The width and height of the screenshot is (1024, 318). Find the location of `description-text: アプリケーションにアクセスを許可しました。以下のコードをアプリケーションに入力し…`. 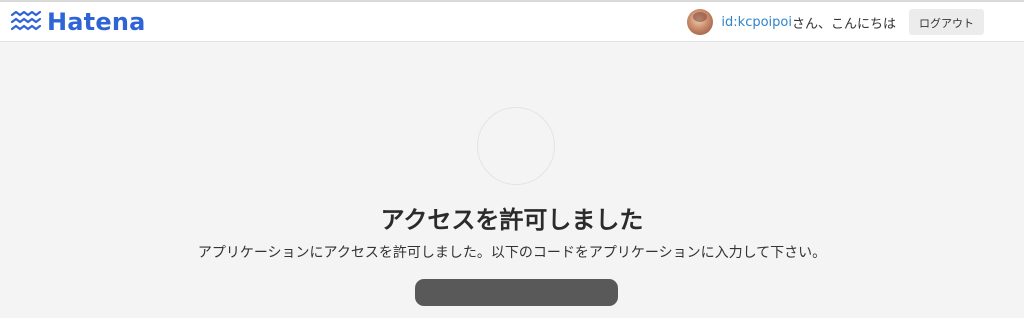

description-text: アプリケーションにアクセスを許可しました。以下のコードをアプリケーションに入力し… is located at coordinates (512, 253).